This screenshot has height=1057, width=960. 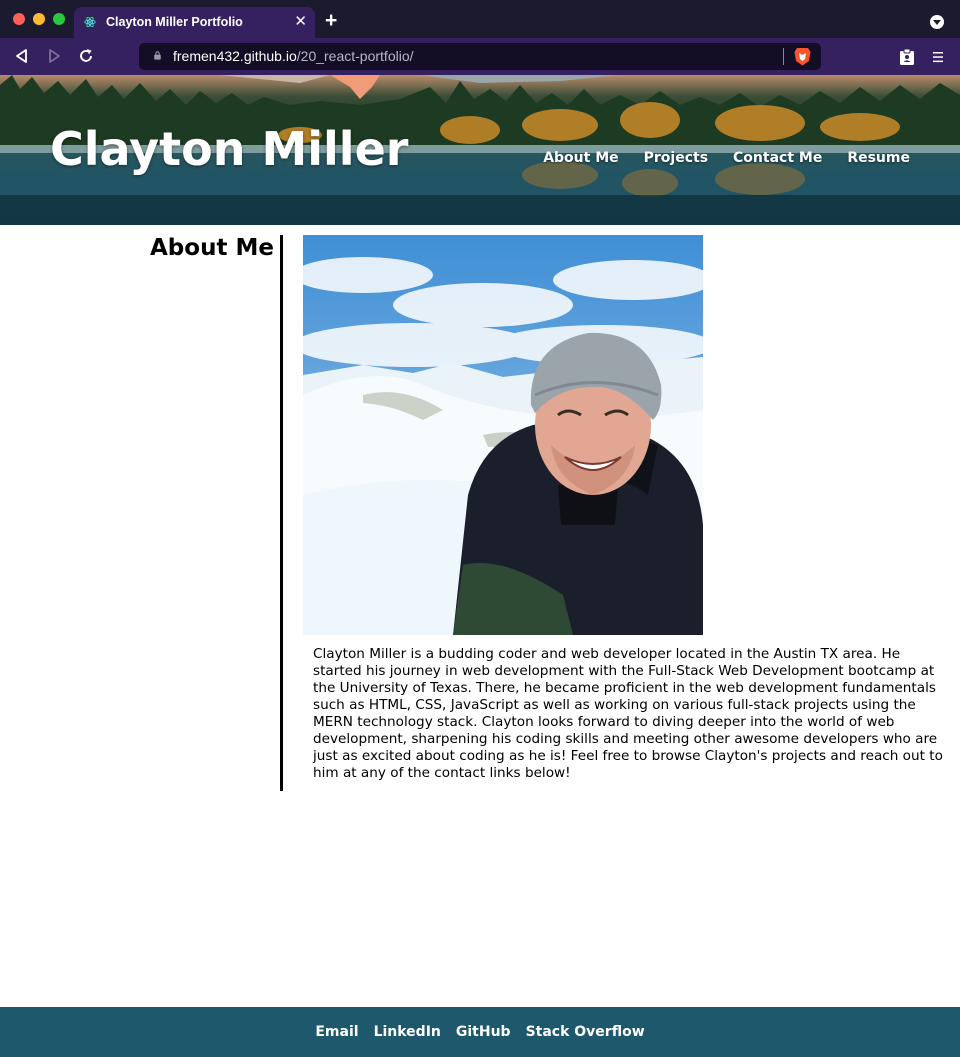 I want to click on lock-icon, so click(x=157, y=55).